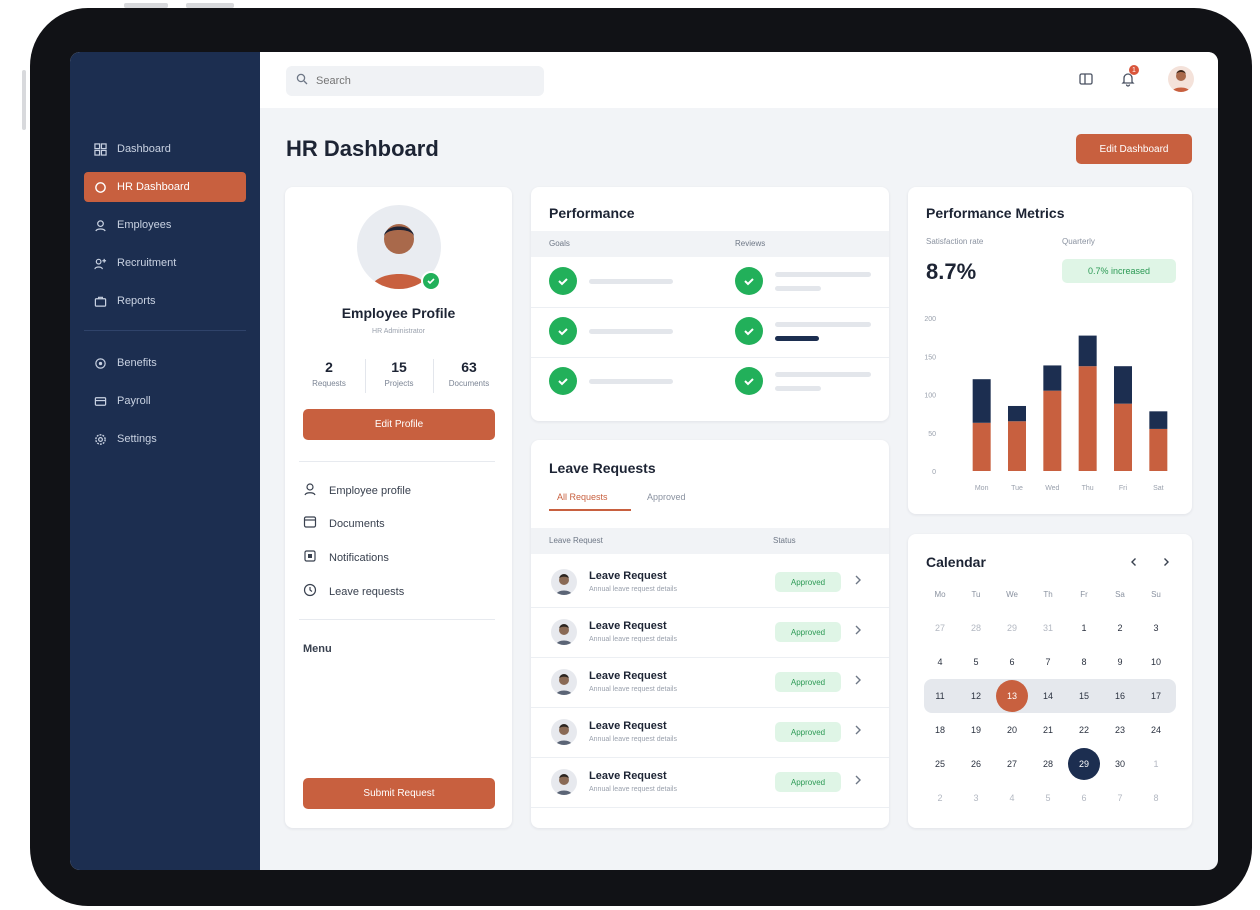  Describe the element at coordinates (1120, 662) in the screenshot. I see `calendar-day: 9` at that location.